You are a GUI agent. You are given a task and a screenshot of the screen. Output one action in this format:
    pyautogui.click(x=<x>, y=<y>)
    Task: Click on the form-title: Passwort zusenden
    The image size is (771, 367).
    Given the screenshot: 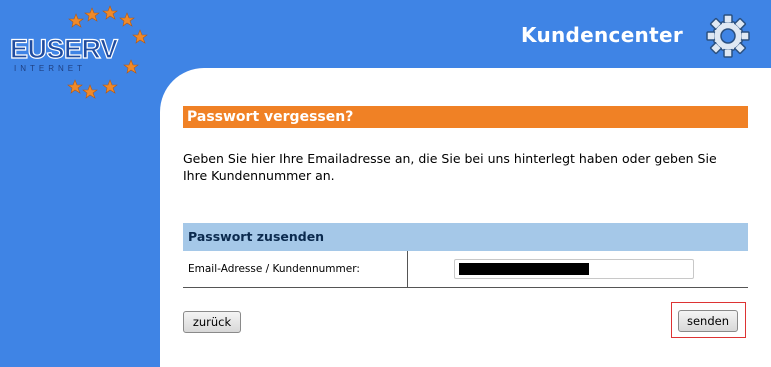 What is the action you would take?
    pyautogui.click(x=465, y=237)
    